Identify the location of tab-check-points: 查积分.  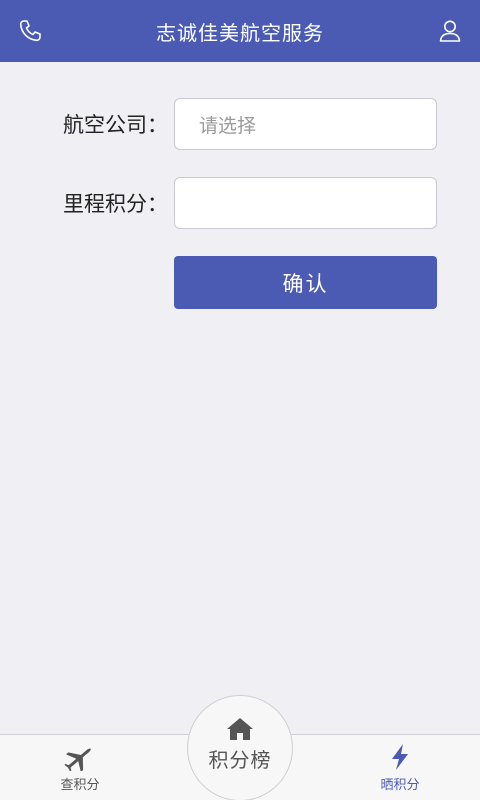
(80, 767).